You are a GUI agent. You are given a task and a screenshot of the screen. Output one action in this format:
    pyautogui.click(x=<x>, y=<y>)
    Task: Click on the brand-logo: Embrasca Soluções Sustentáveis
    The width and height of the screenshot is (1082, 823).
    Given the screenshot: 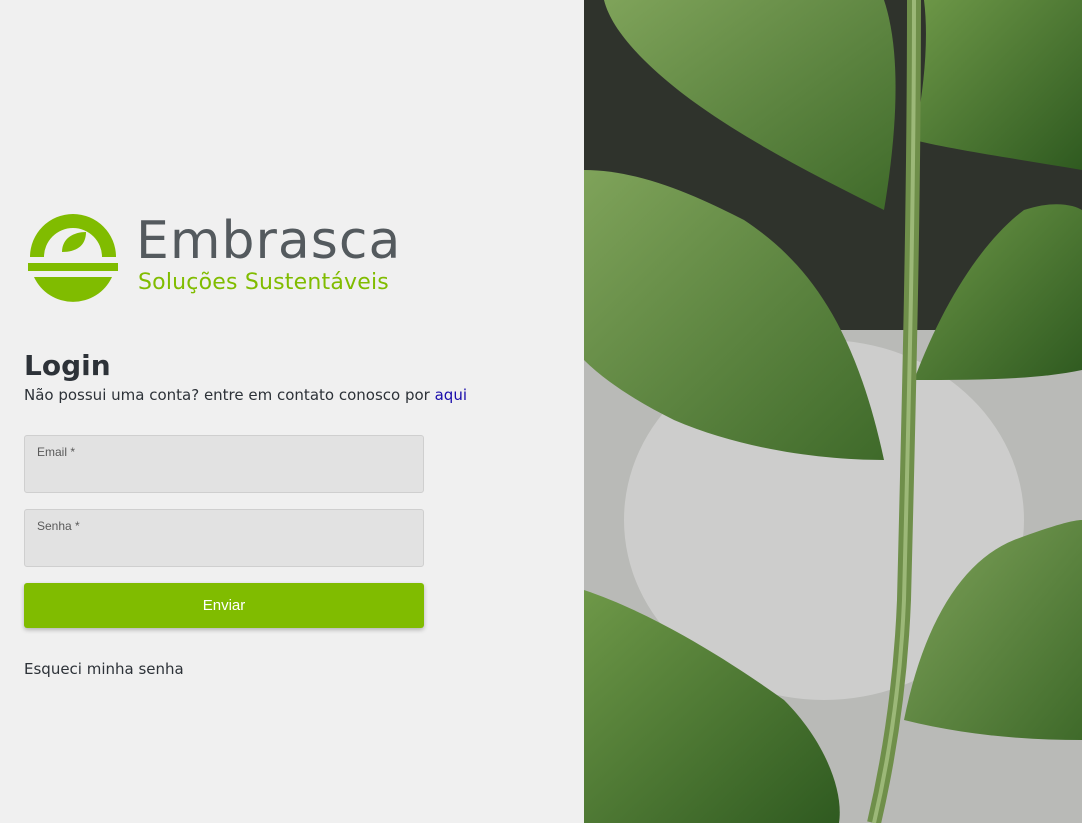 What is the action you would take?
    pyautogui.click(x=213, y=258)
    